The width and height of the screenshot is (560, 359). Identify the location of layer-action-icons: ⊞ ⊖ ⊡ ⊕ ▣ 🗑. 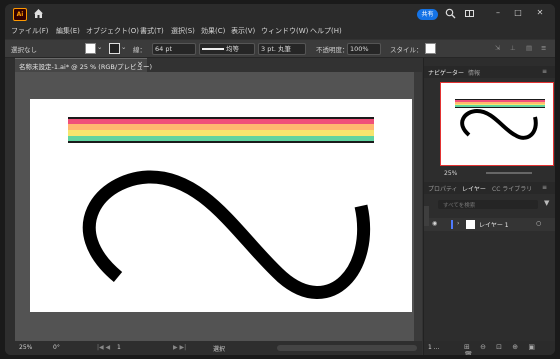
(509, 349).